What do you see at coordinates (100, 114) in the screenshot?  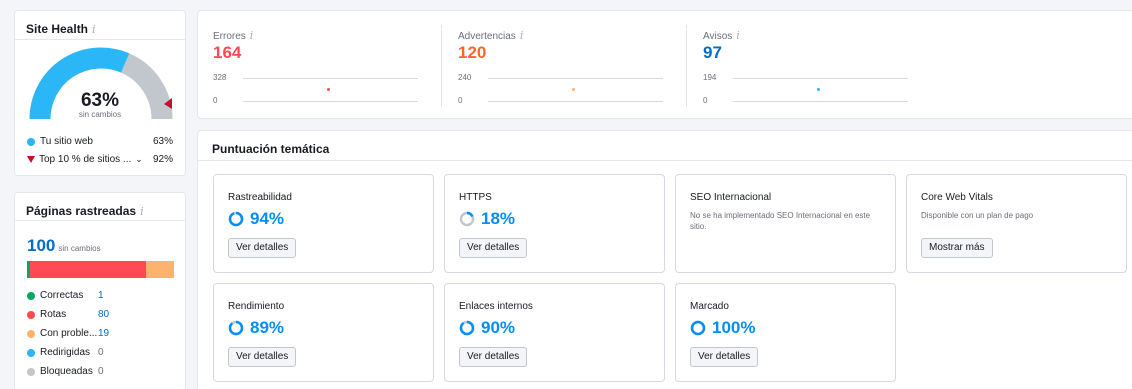 I see `site-health-status: sin cambios` at bounding box center [100, 114].